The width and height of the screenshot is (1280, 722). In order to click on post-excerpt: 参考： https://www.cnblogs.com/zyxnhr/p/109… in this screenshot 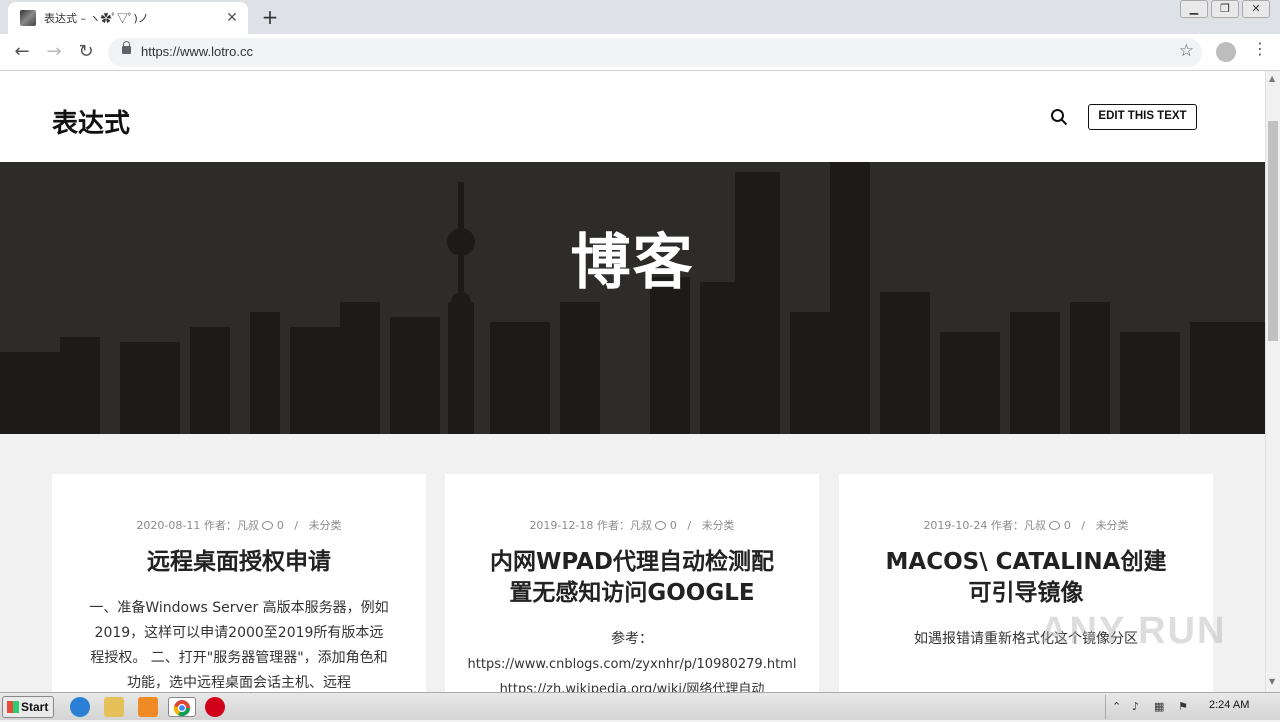, I will do `click(632, 659)`.